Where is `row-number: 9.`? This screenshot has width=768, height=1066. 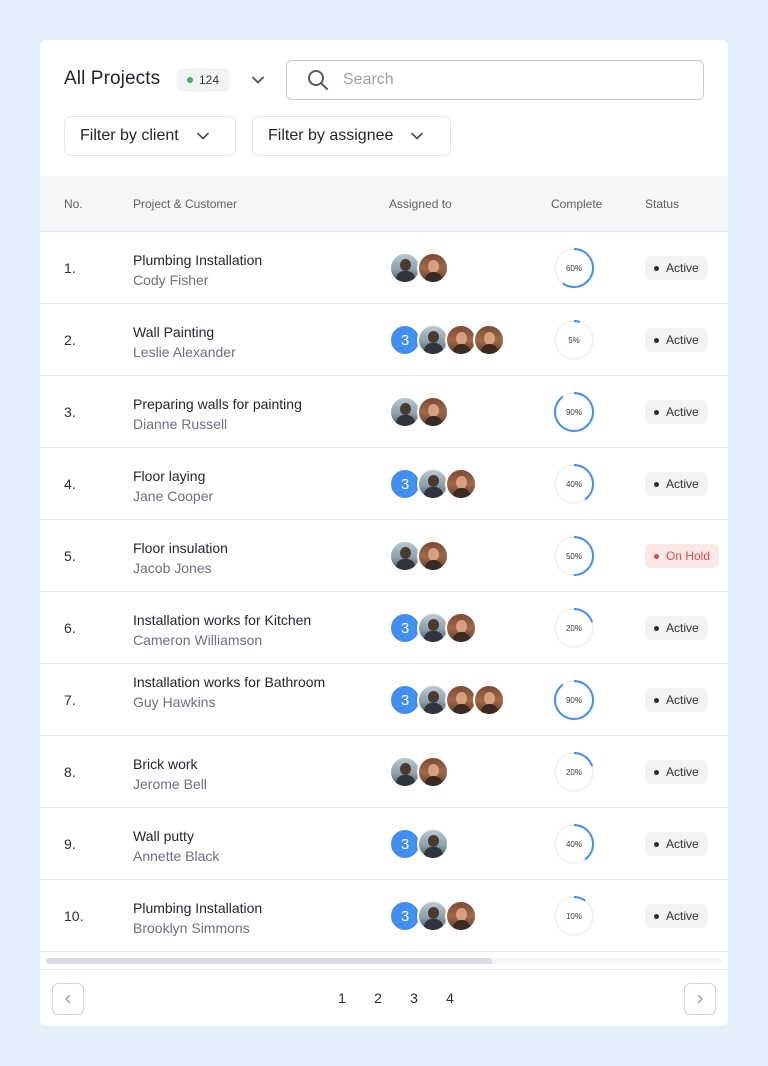 row-number: 9. is located at coordinates (70, 844).